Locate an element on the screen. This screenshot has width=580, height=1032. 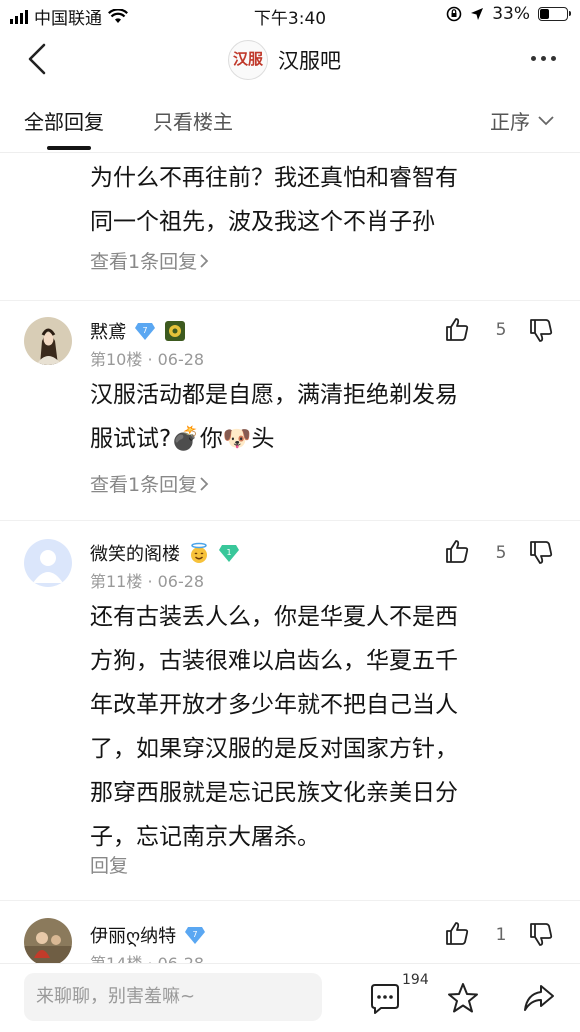
post-author: 微笑的阁楼 1 is located at coordinates (165, 553).